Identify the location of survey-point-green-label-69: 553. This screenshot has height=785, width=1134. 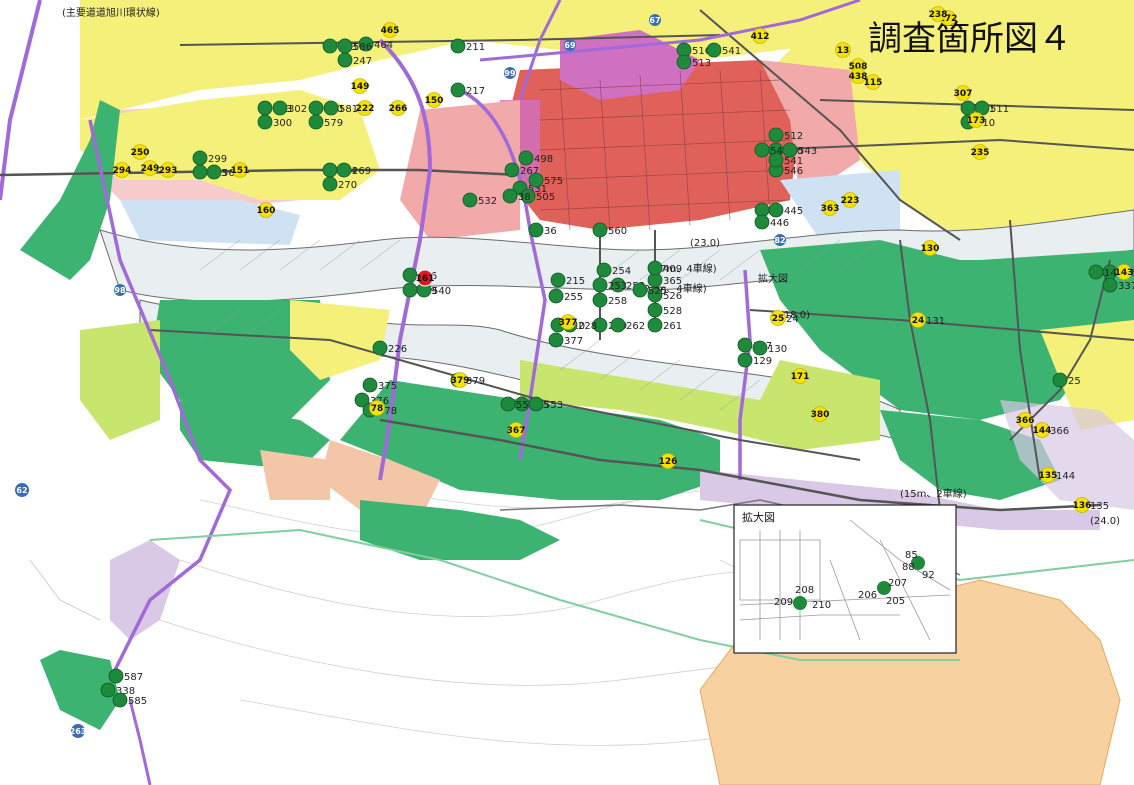
(553, 405).